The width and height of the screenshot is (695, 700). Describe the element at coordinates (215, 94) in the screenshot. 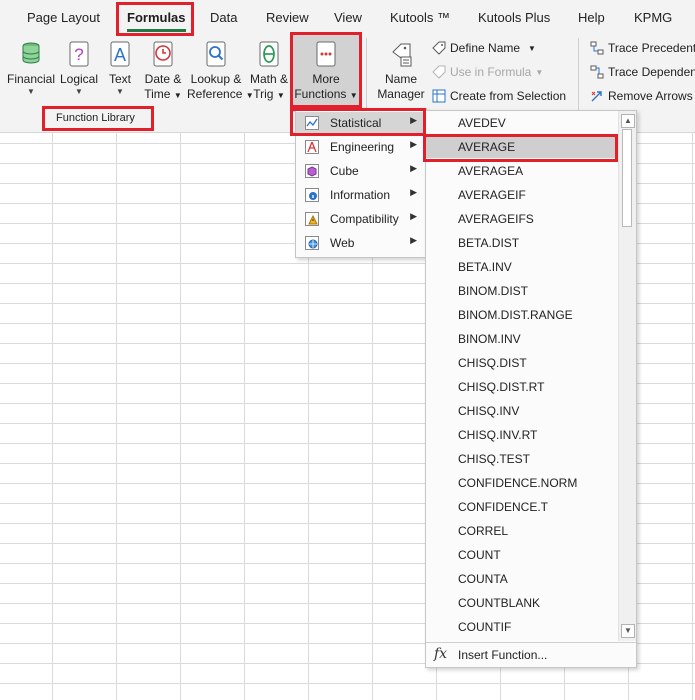

I see `lookup-reference-label-2: Reference` at that location.